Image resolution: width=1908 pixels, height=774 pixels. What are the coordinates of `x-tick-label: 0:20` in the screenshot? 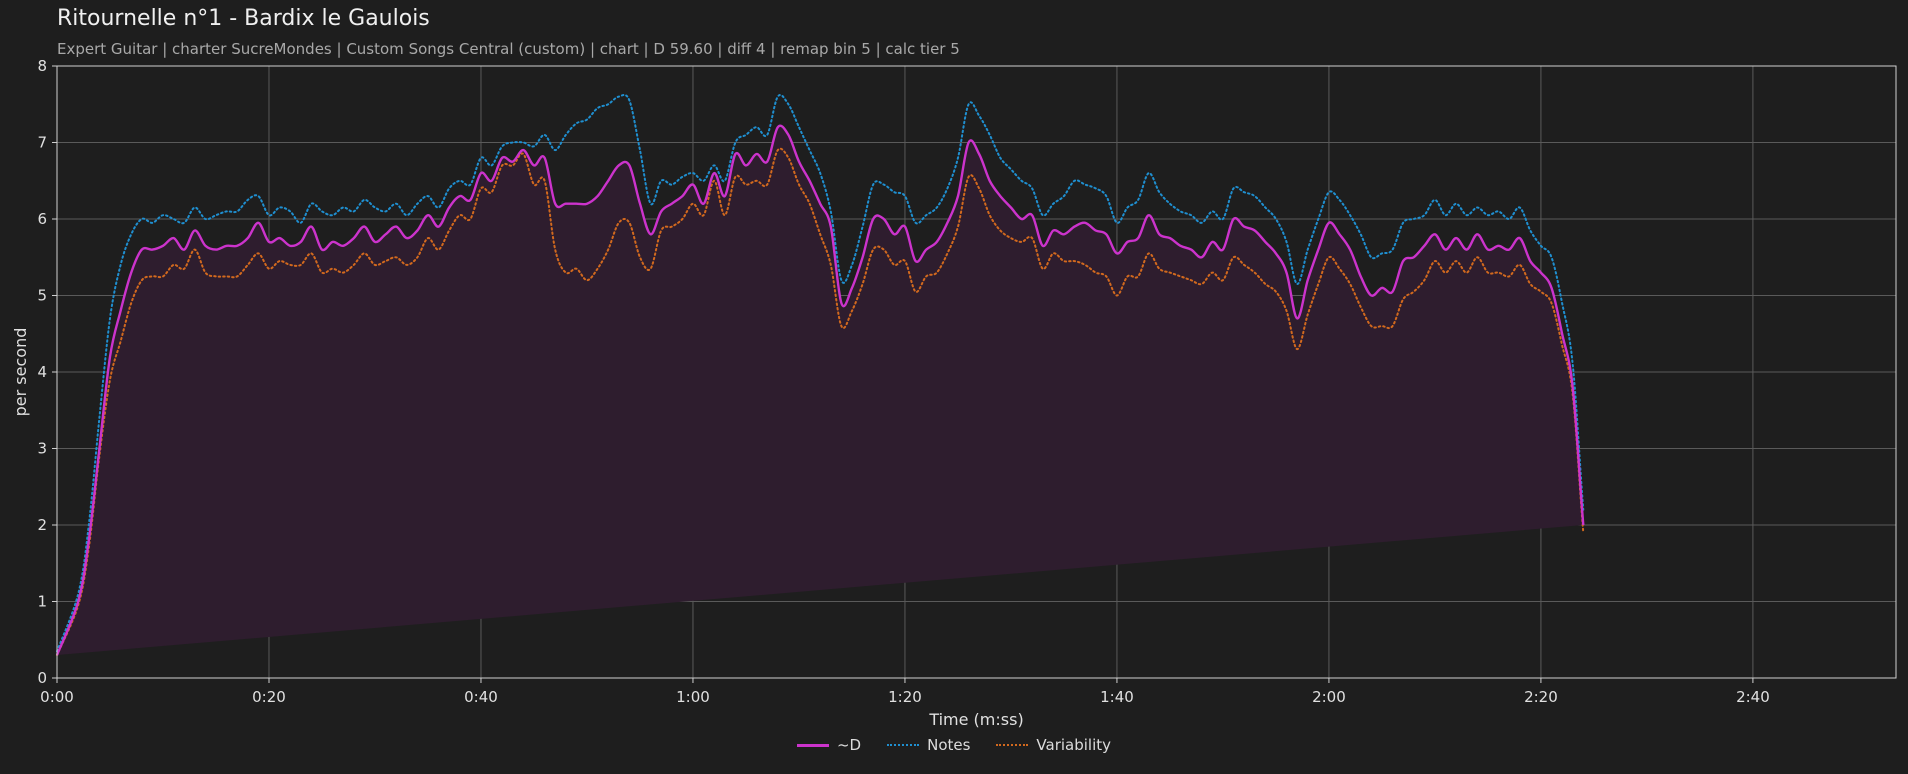 It's located at (269, 697).